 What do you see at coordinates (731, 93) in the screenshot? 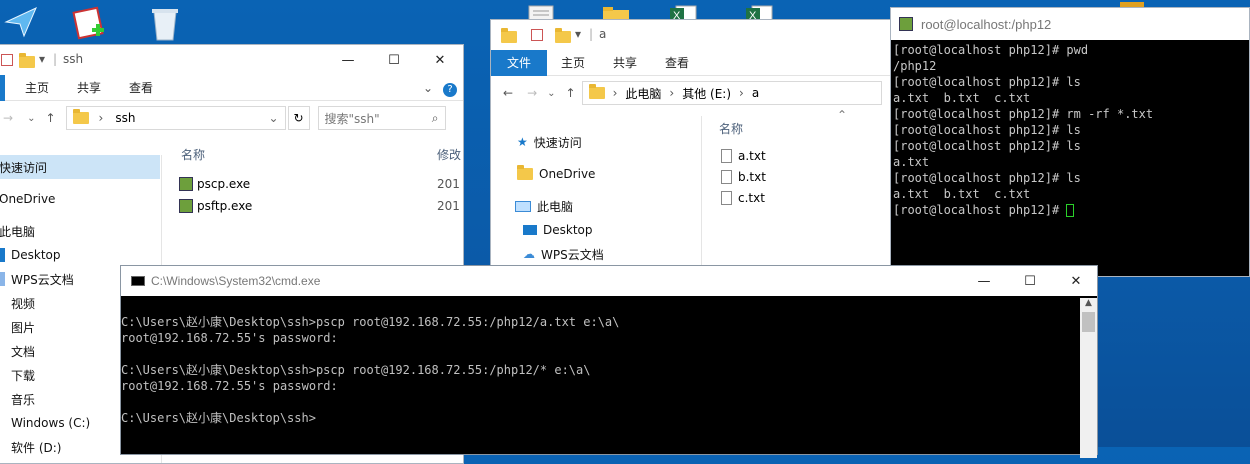
I see `path-box: › 此电脑 › 其他 (E:) › a` at bounding box center [731, 93].